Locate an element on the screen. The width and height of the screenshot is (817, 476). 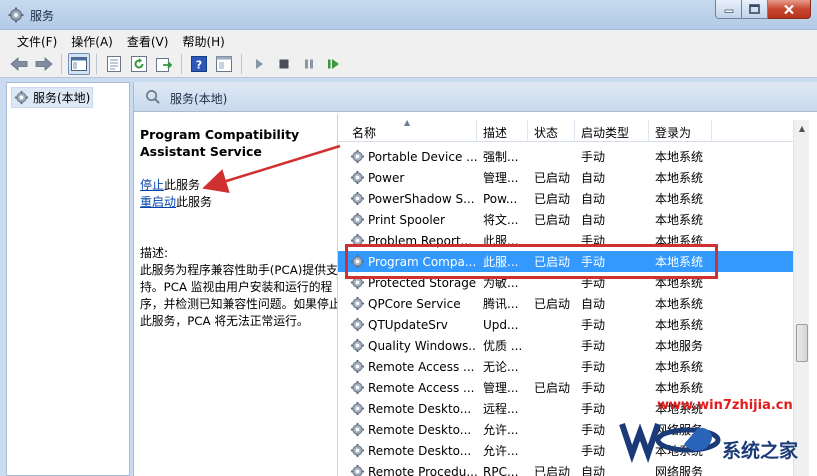
export-button is located at coordinates (164, 64).